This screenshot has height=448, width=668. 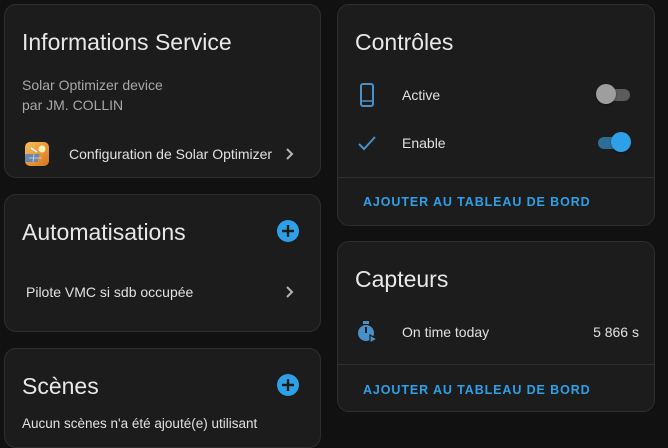 I want to click on controls-divider, so click(x=496, y=177).